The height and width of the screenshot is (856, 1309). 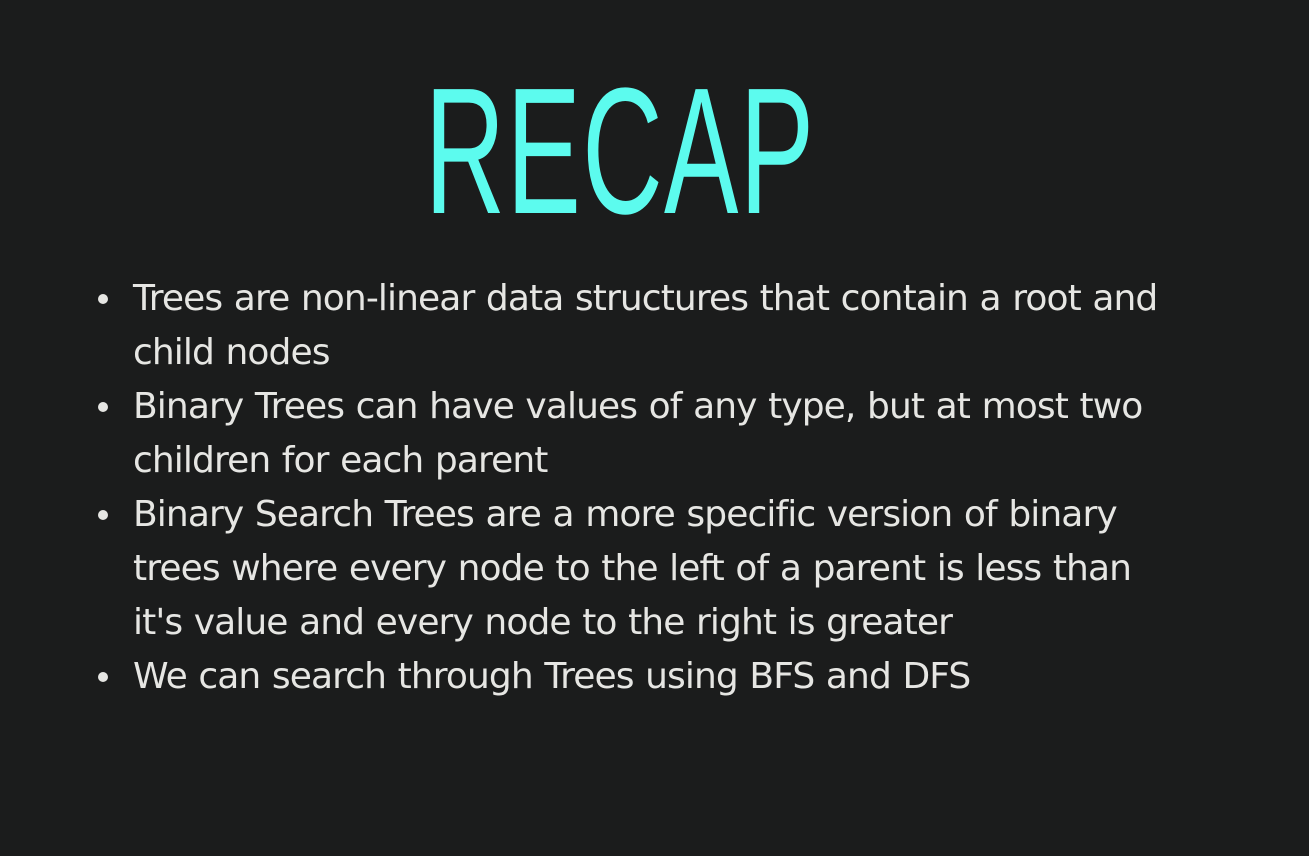 I want to click on slide-title: RECAP, so click(x=620, y=151).